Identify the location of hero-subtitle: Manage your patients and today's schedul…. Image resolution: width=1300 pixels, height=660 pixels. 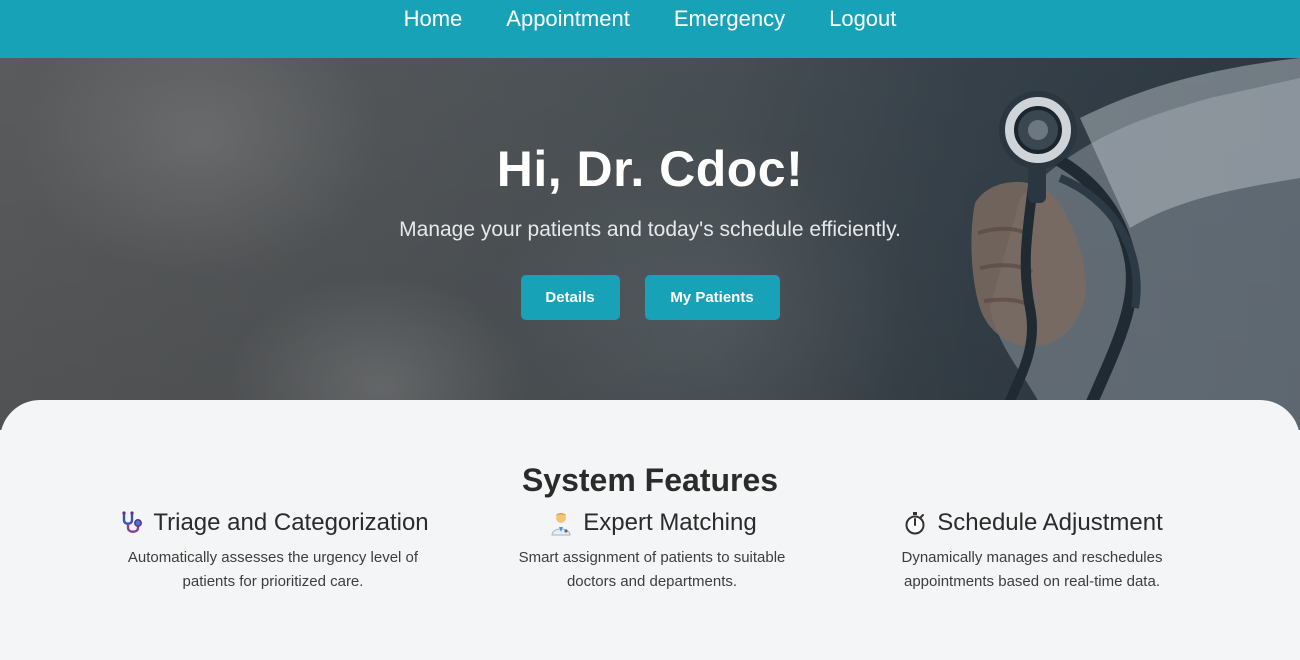
(650, 229).